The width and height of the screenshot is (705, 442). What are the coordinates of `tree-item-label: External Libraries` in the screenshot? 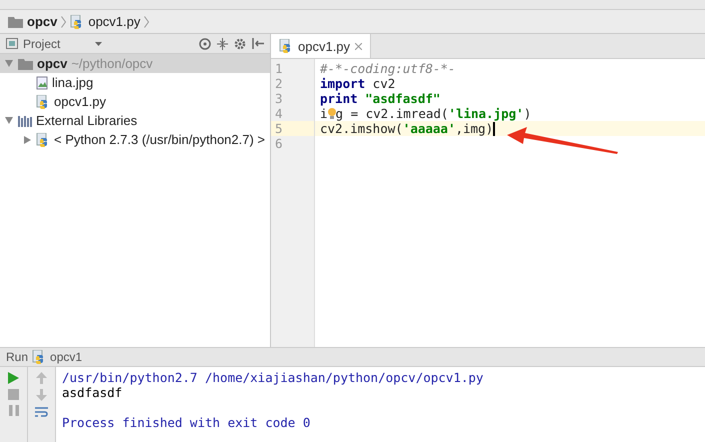 It's located at (87, 120).